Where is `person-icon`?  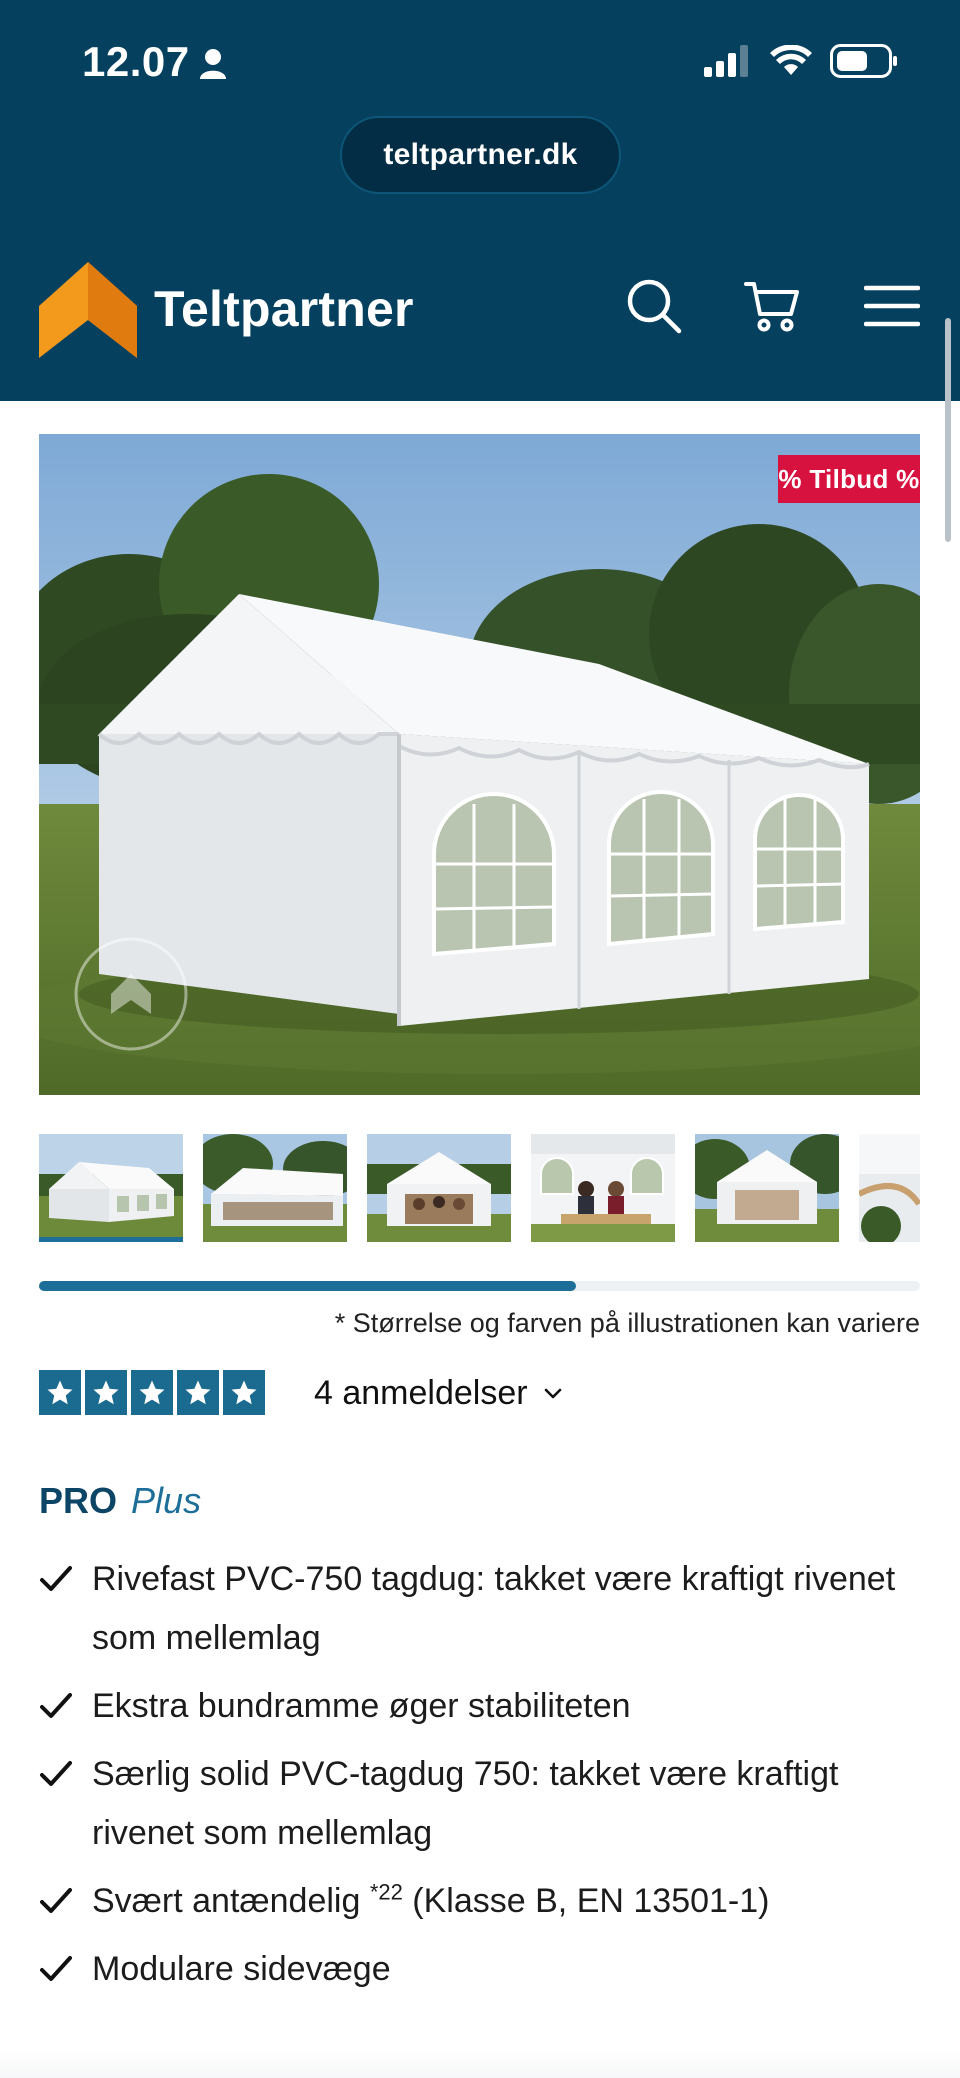
person-icon is located at coordinates (213, 64).